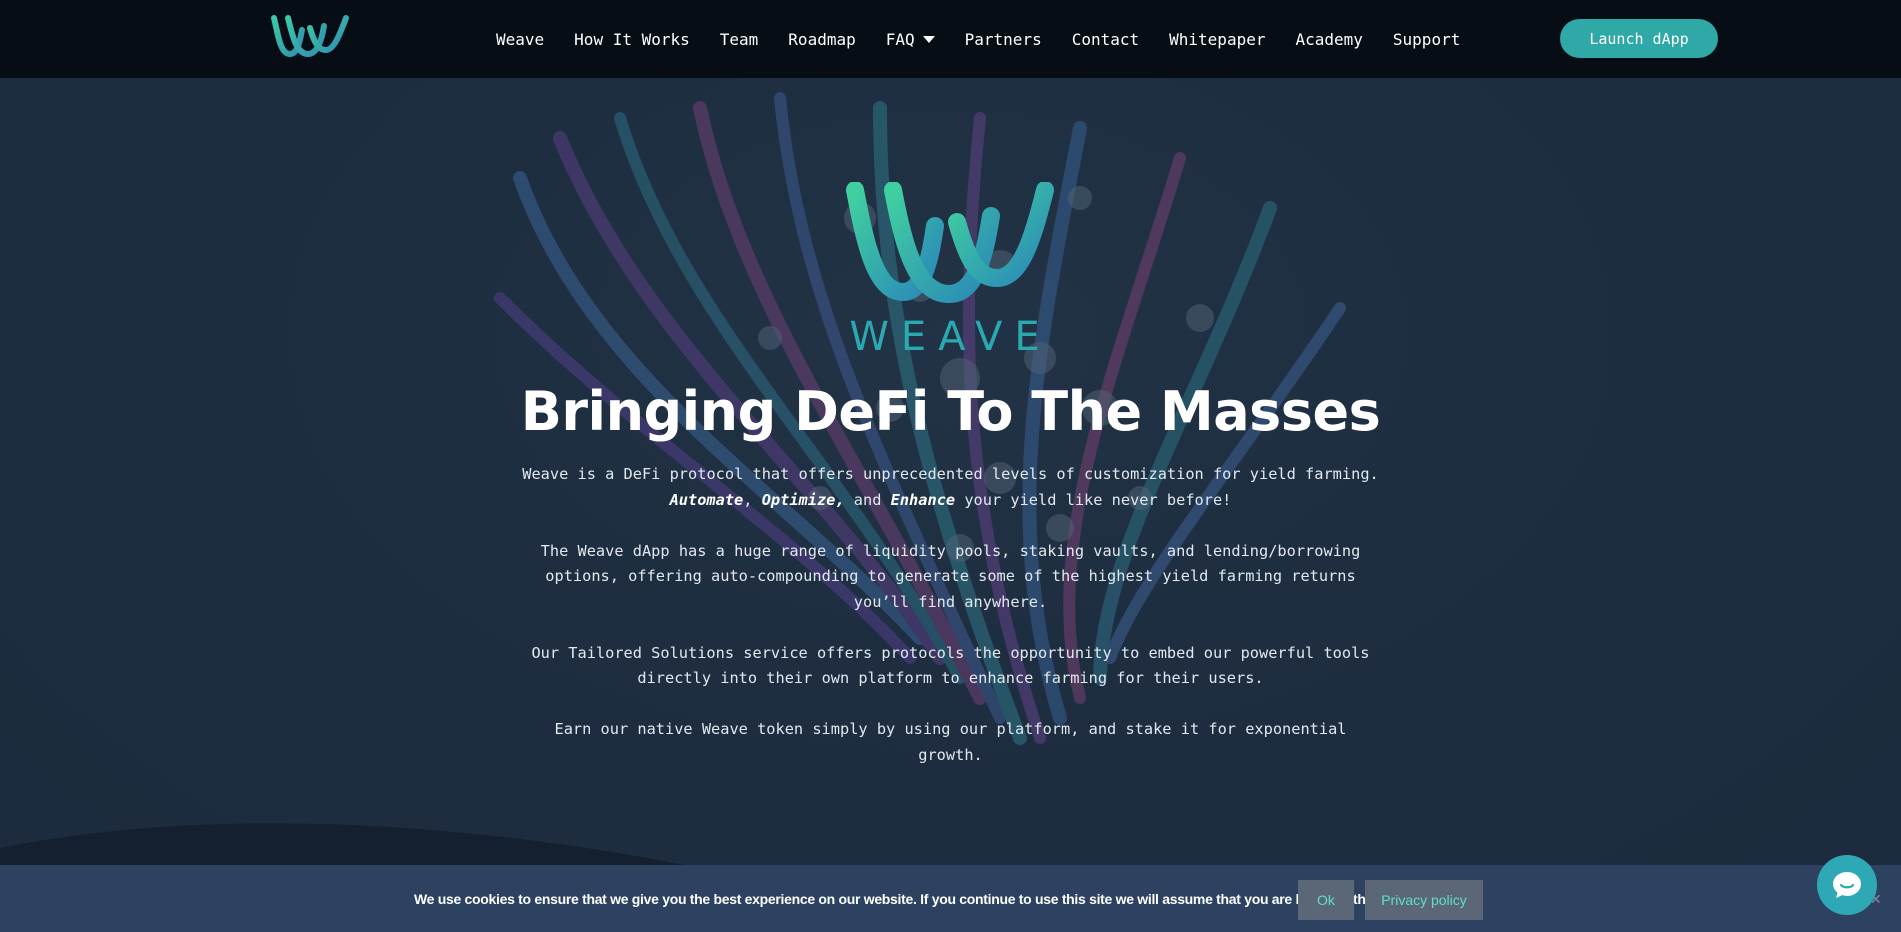 Image resolution: width=1901 pixels, height=932 pixels. I want to click on nav-item-academy: Academy, so click(1328, 39).